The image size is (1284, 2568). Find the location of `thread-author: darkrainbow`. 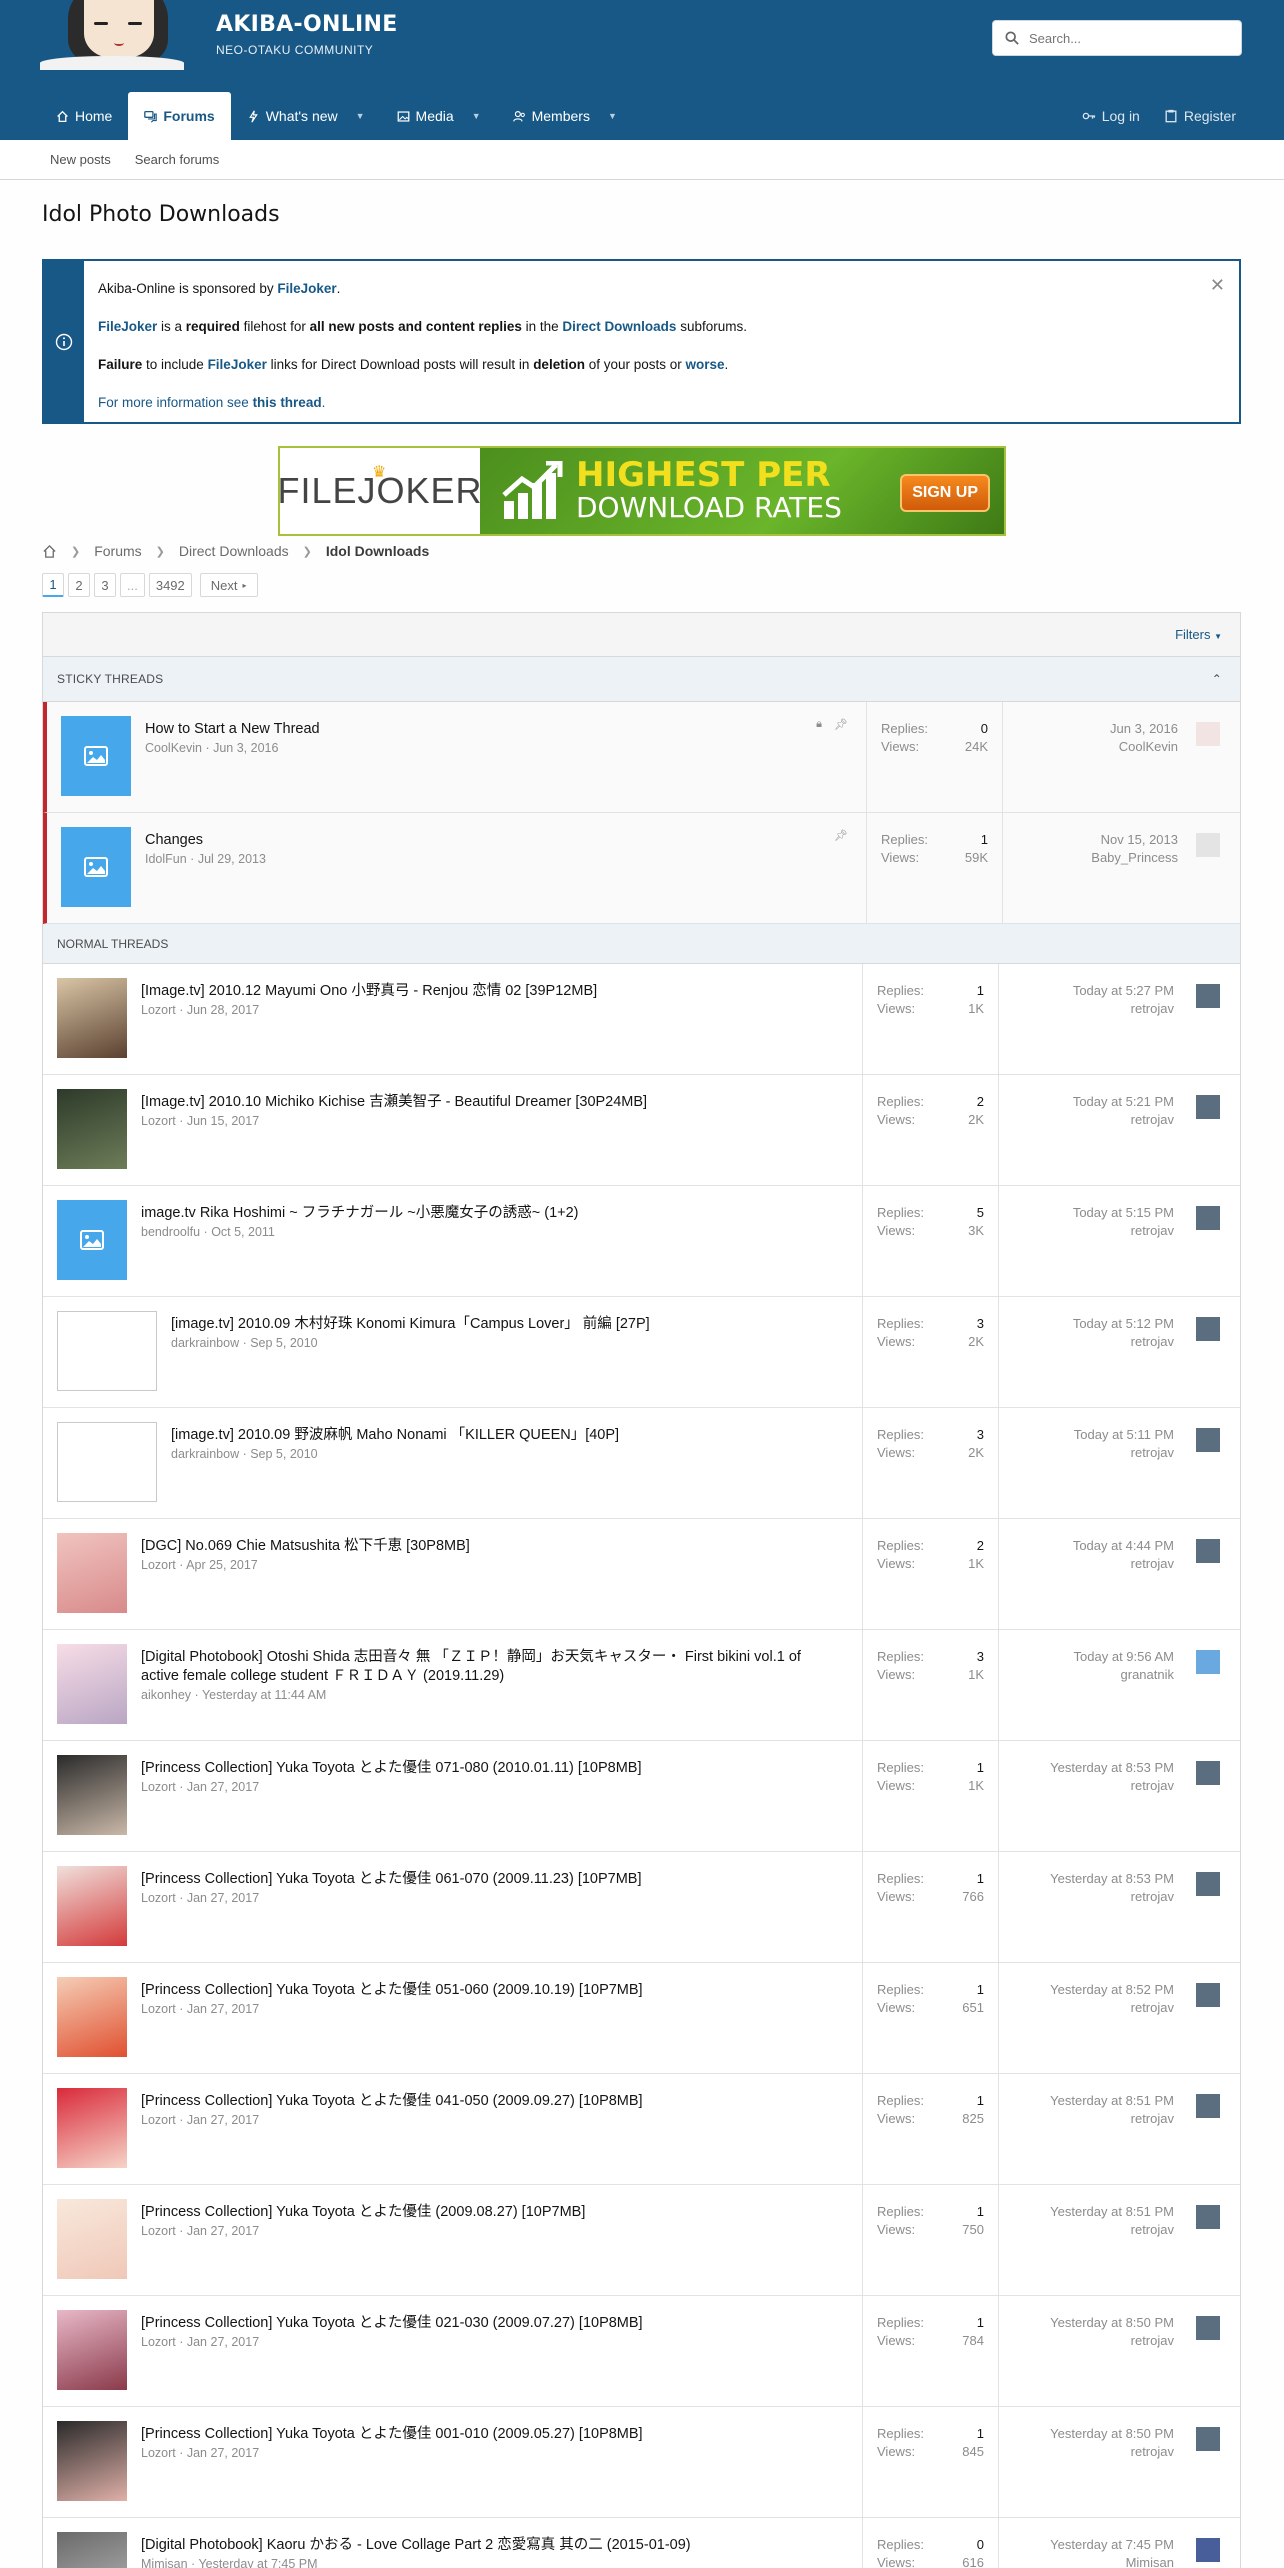

thread-author: darkrainbow is located at coordinates (205, 1343).